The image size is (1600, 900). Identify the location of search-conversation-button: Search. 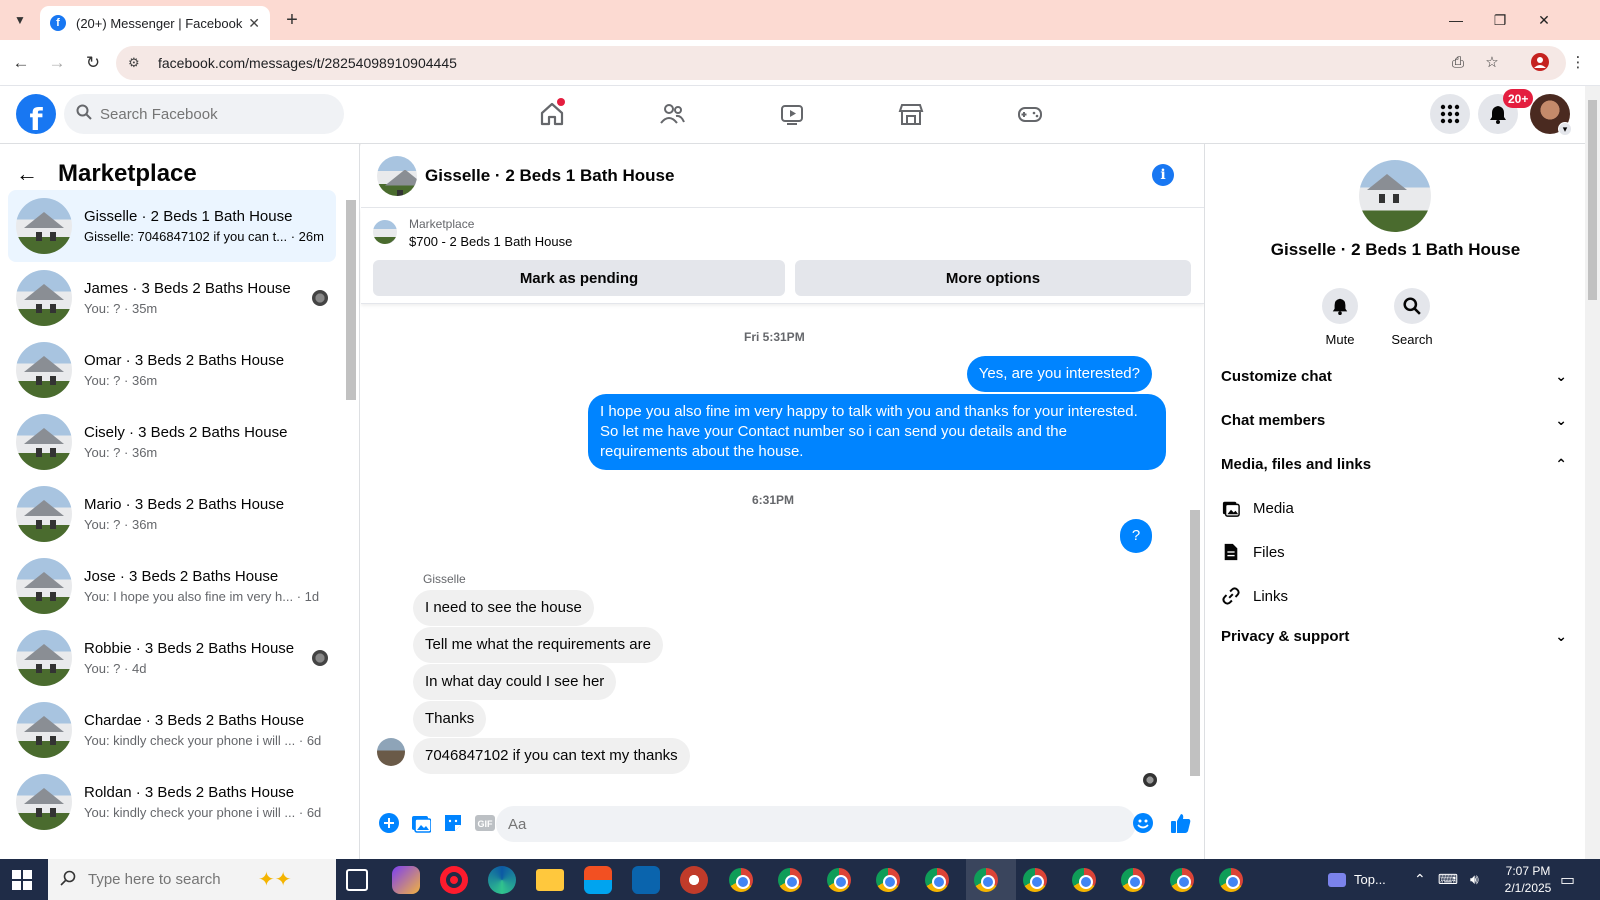
(1412, 317).